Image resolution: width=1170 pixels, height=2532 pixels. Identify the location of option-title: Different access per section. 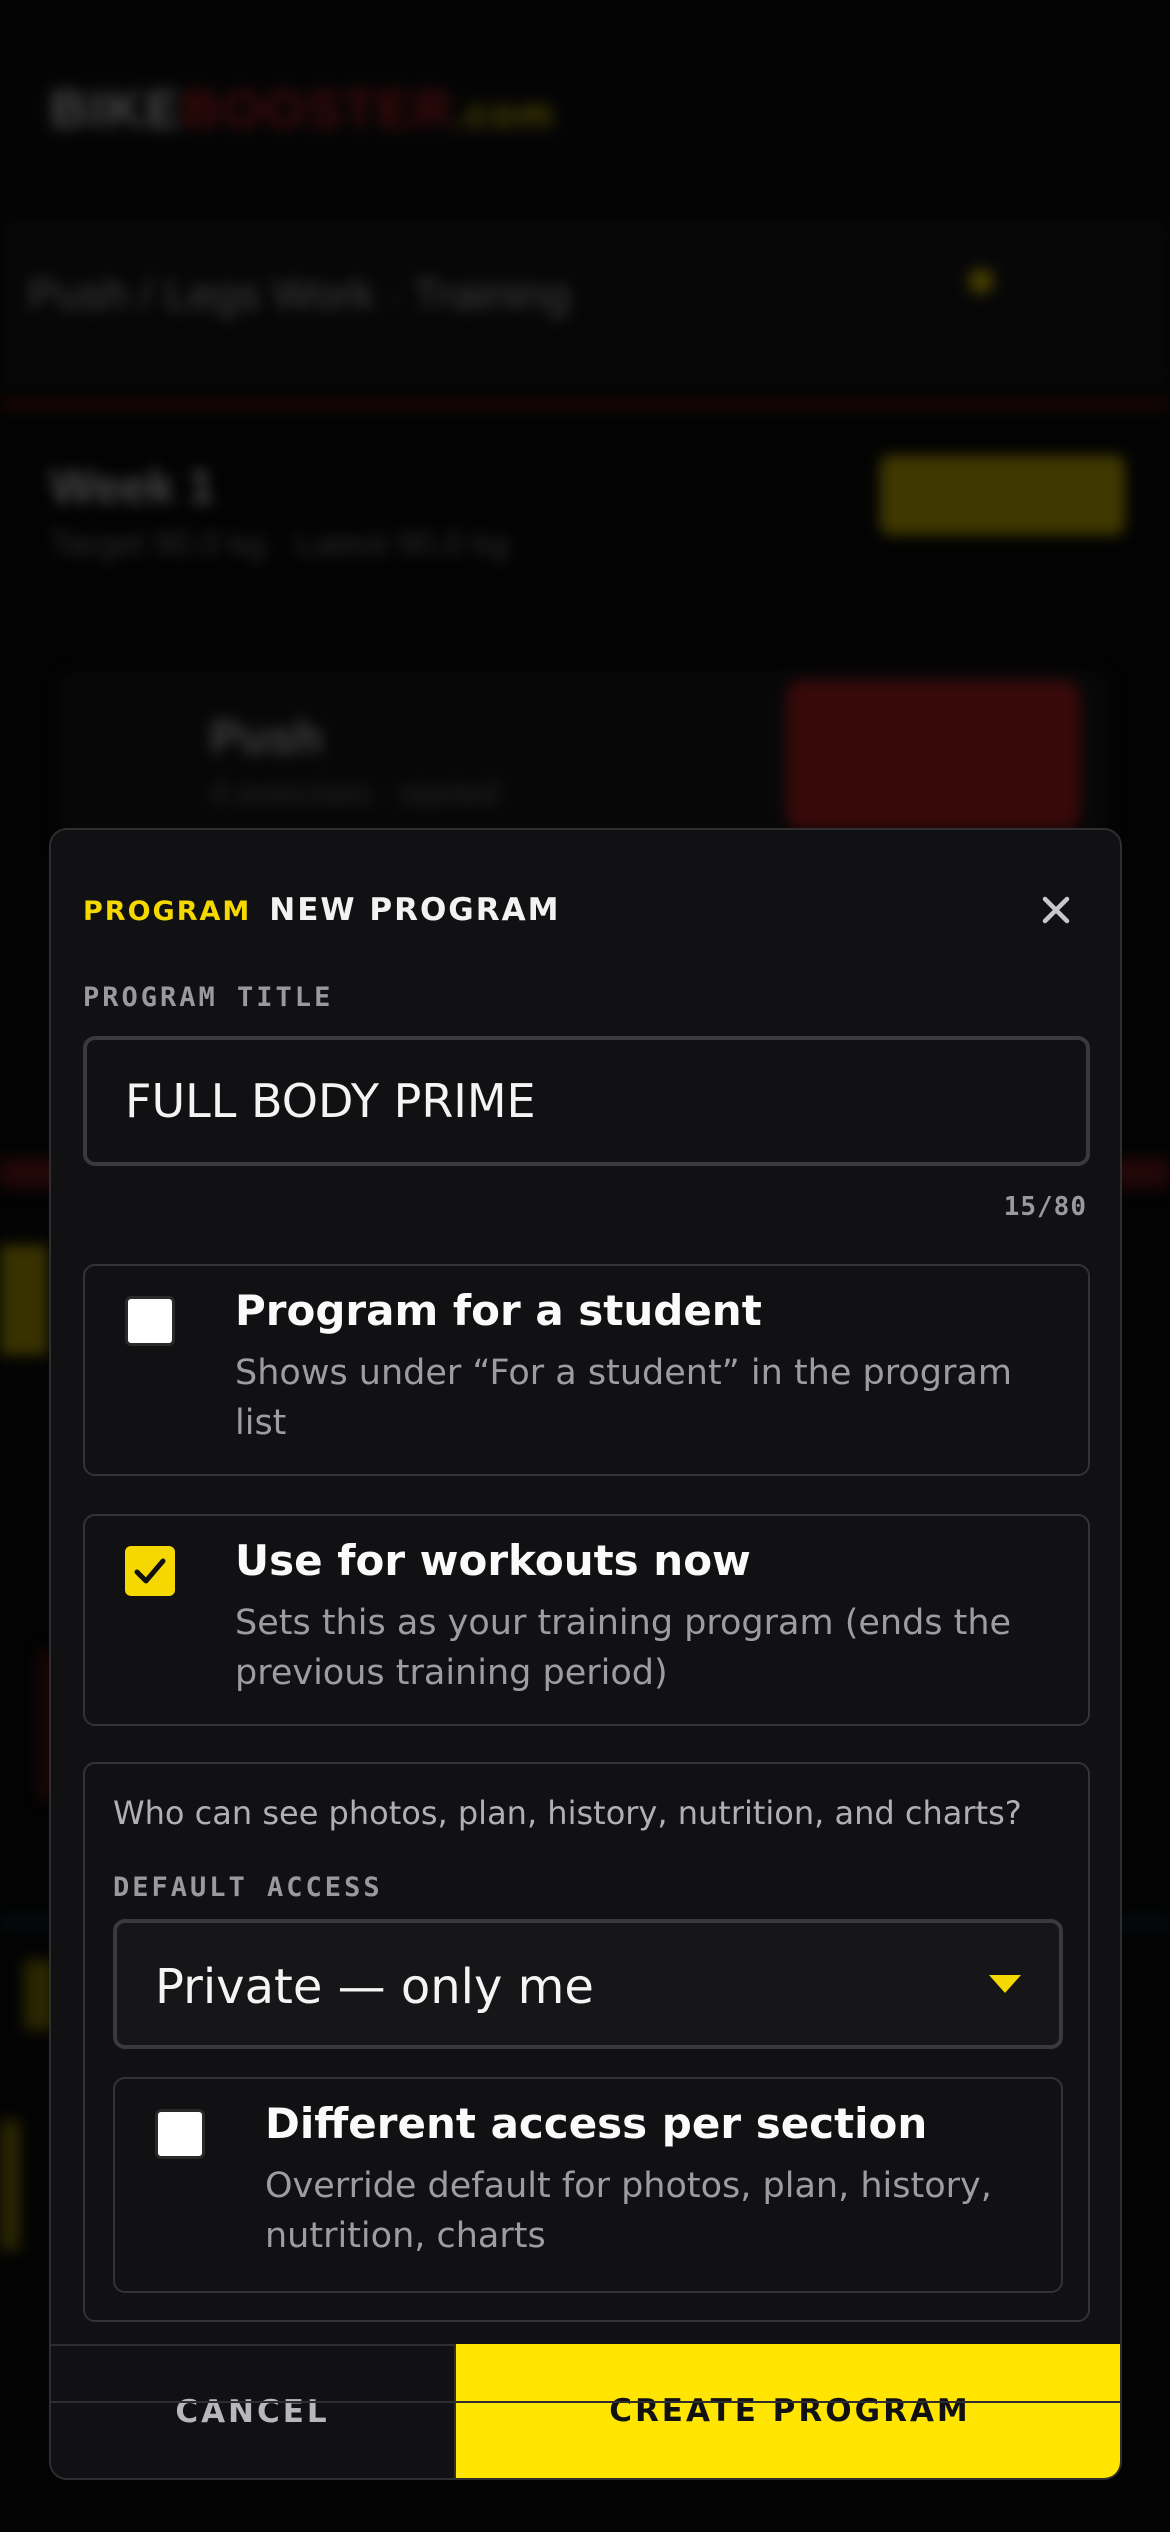
(596, 2123).